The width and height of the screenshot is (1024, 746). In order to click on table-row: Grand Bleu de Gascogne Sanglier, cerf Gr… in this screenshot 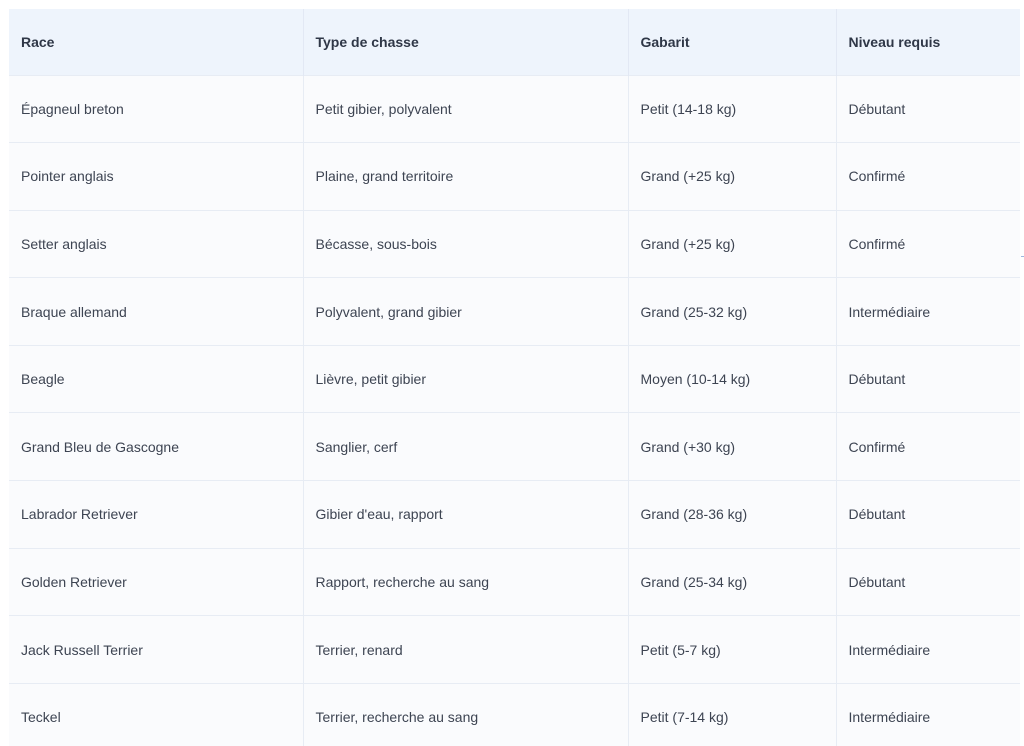, I will do `click(514, 446)`.